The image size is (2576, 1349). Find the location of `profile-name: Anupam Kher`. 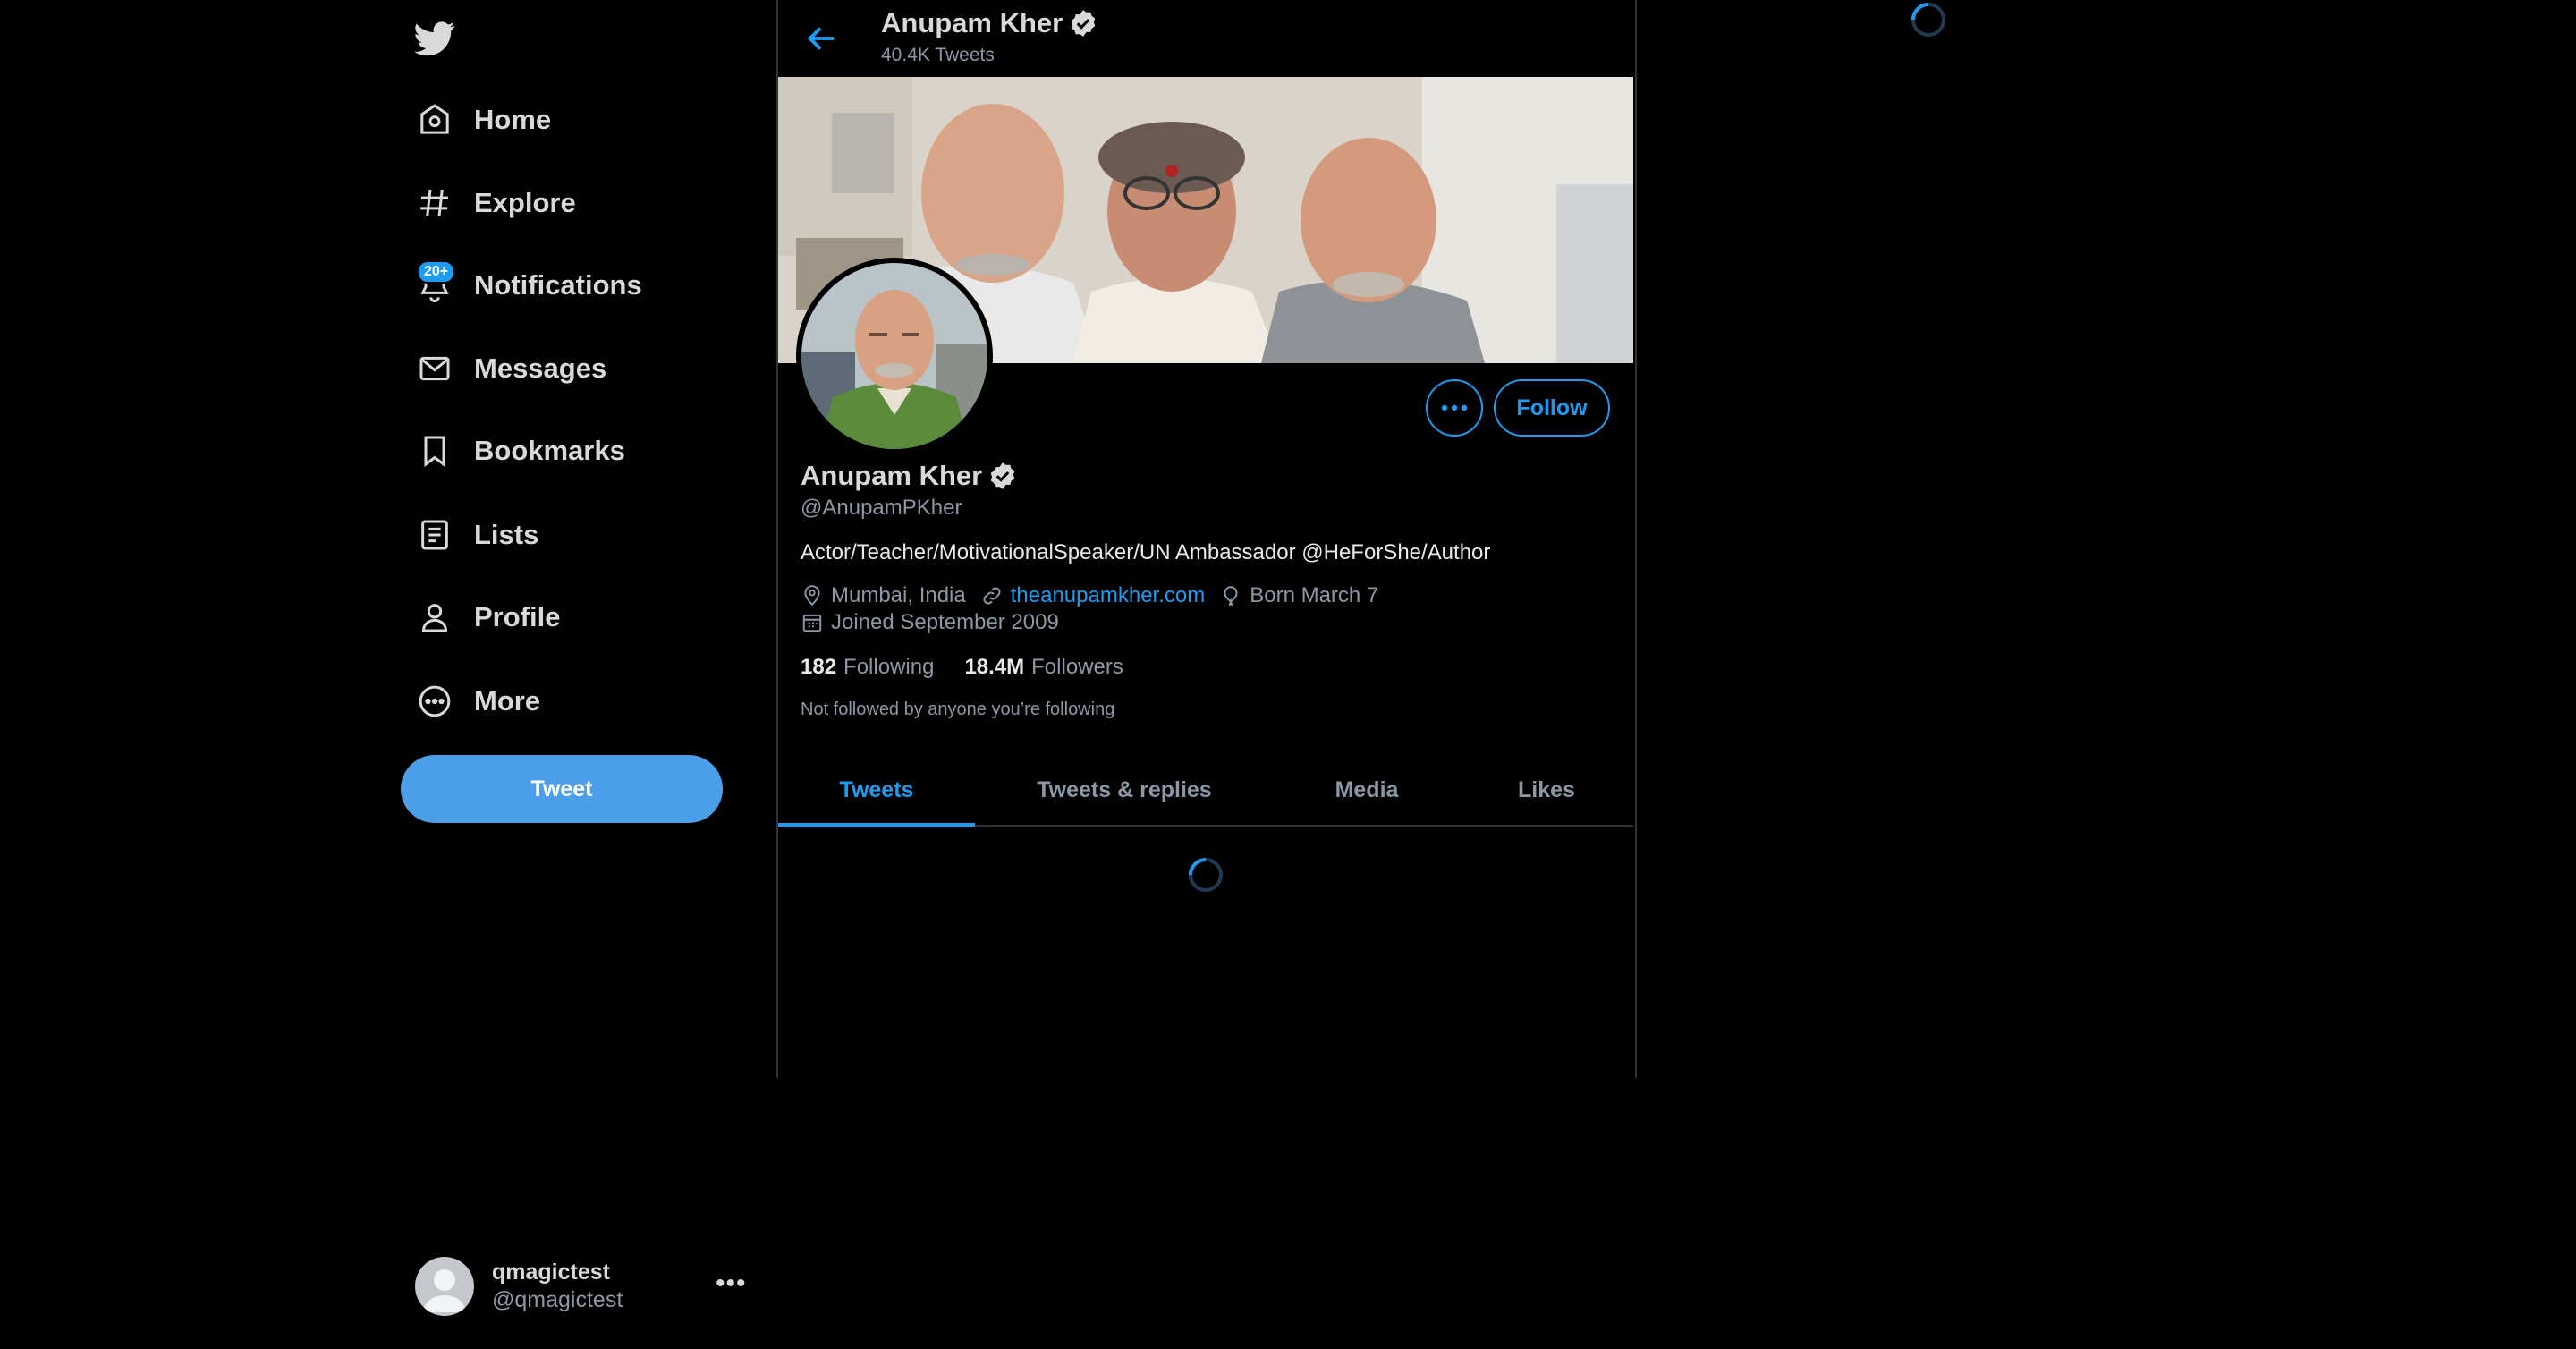

profile-name: Anupam Kher is located at coordinates (892, 475).